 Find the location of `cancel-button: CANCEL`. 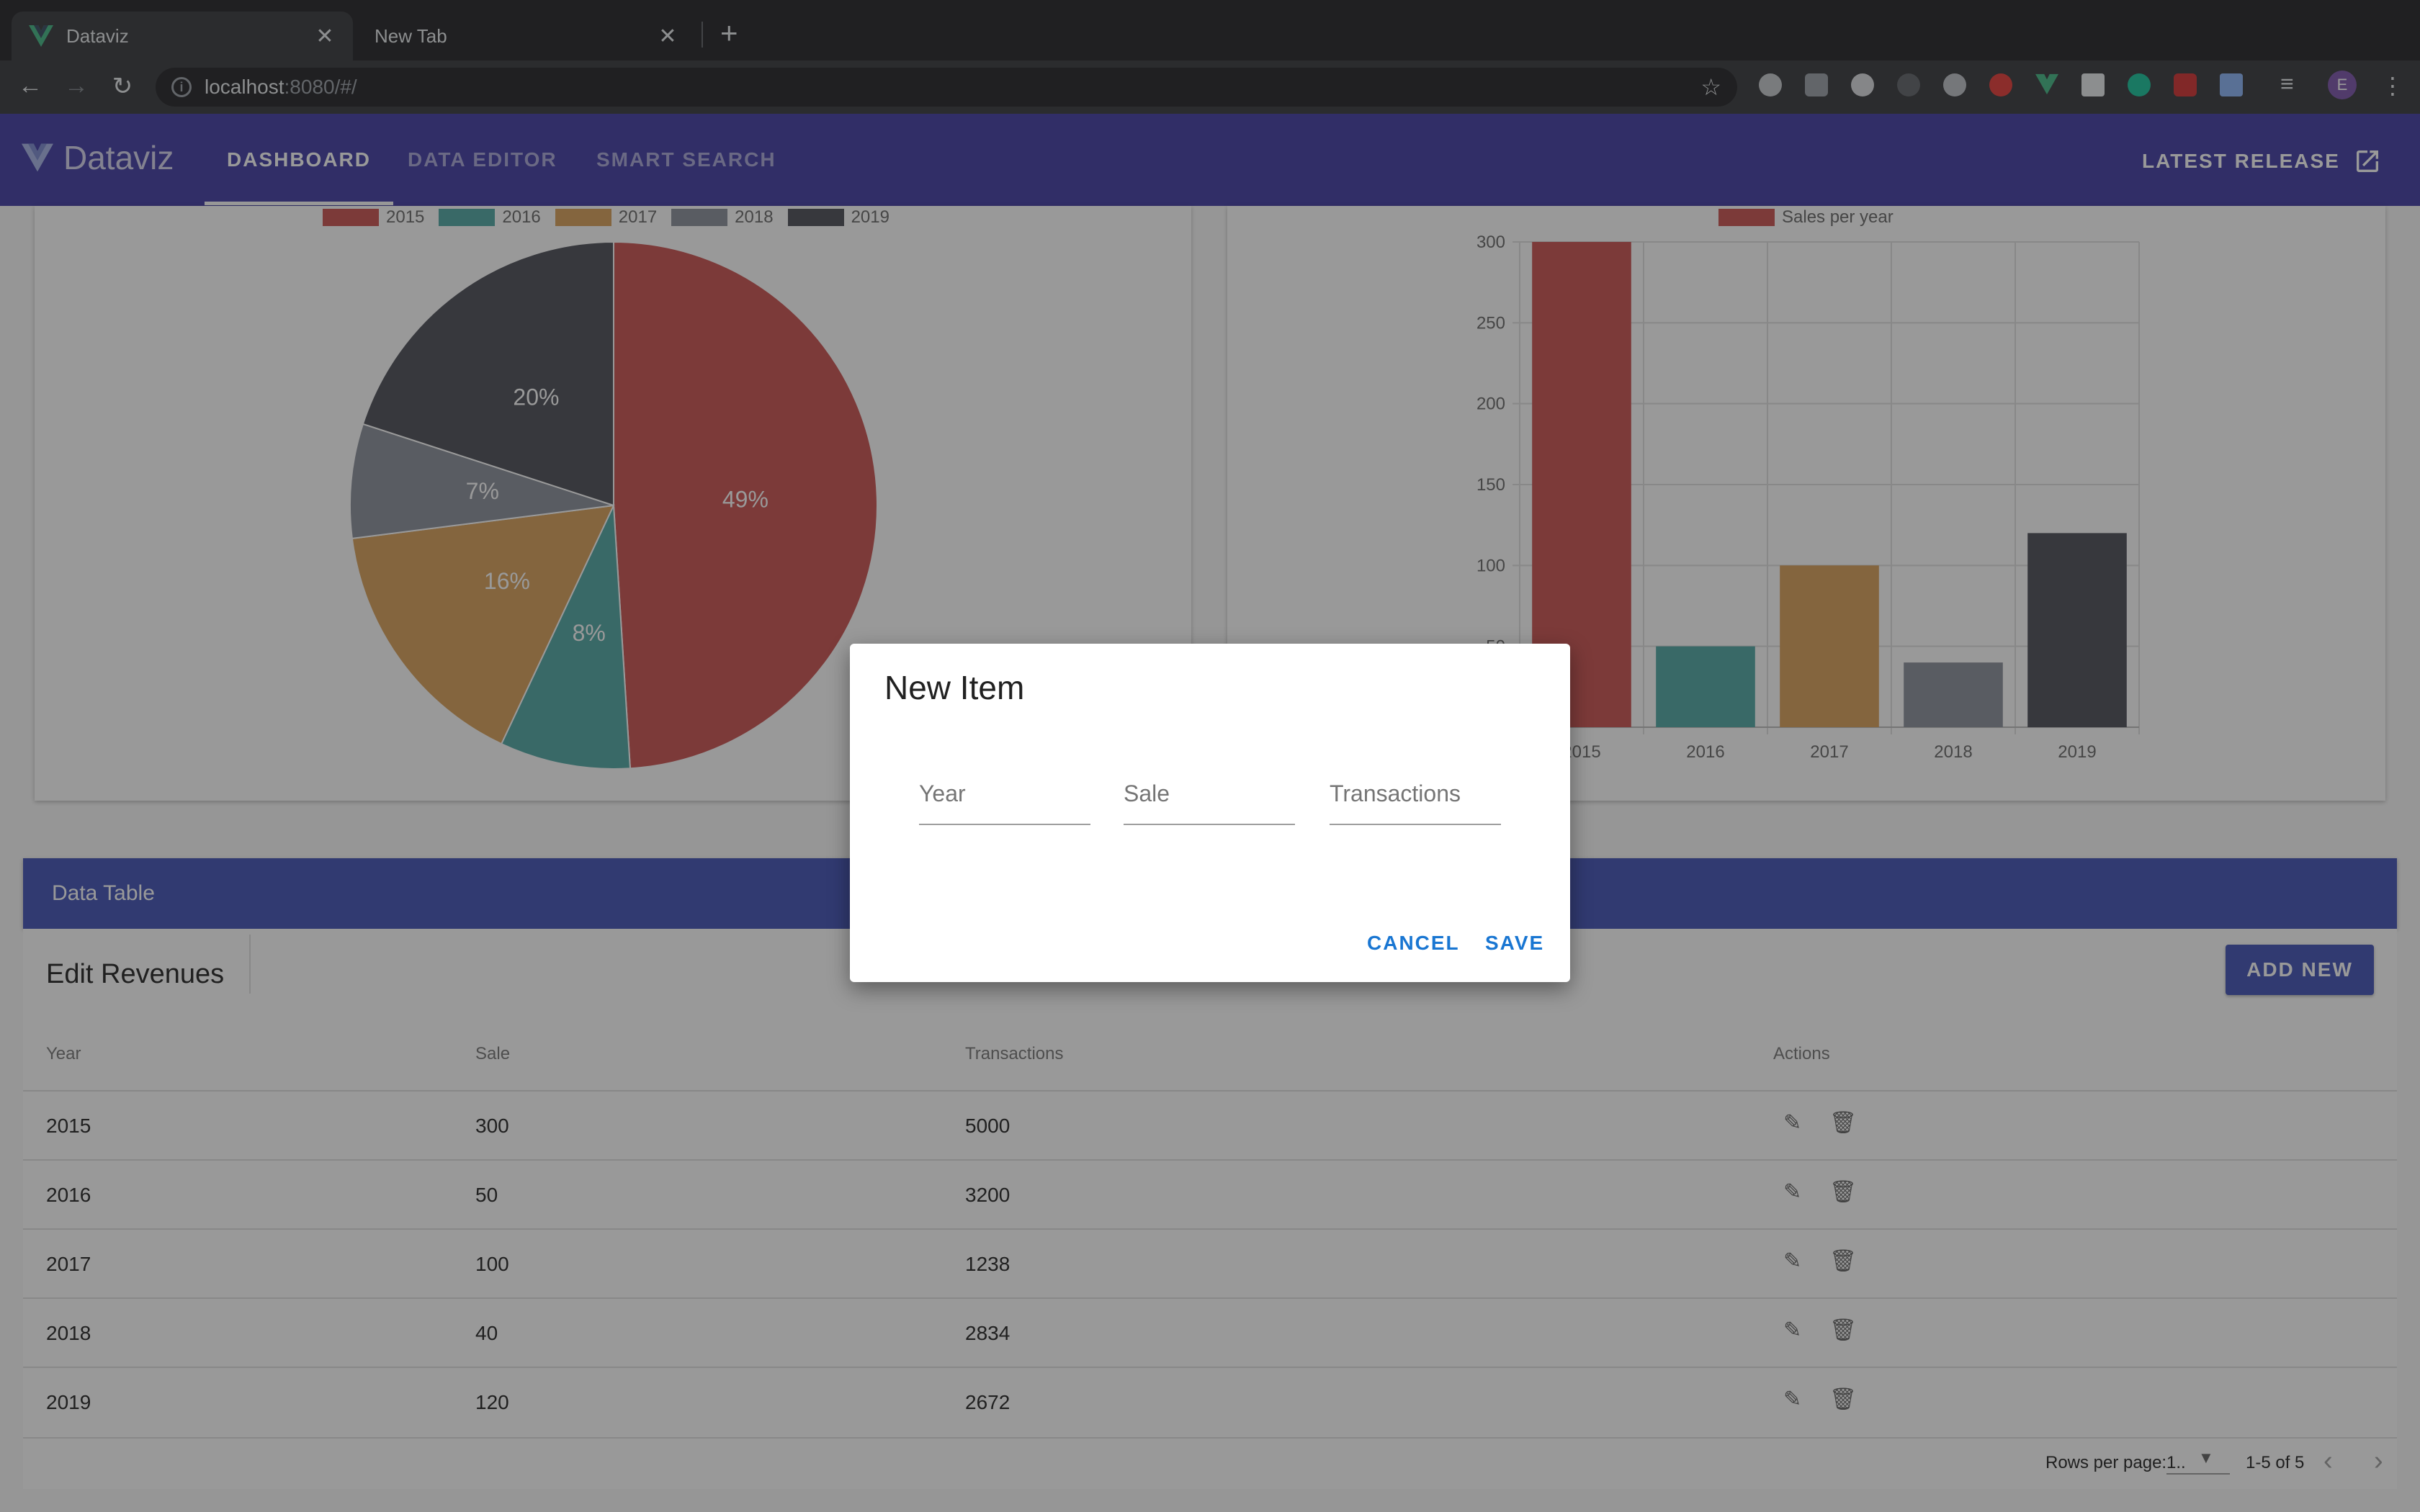

cancel-button: CANCEL is located at coordinates (1413, 943).